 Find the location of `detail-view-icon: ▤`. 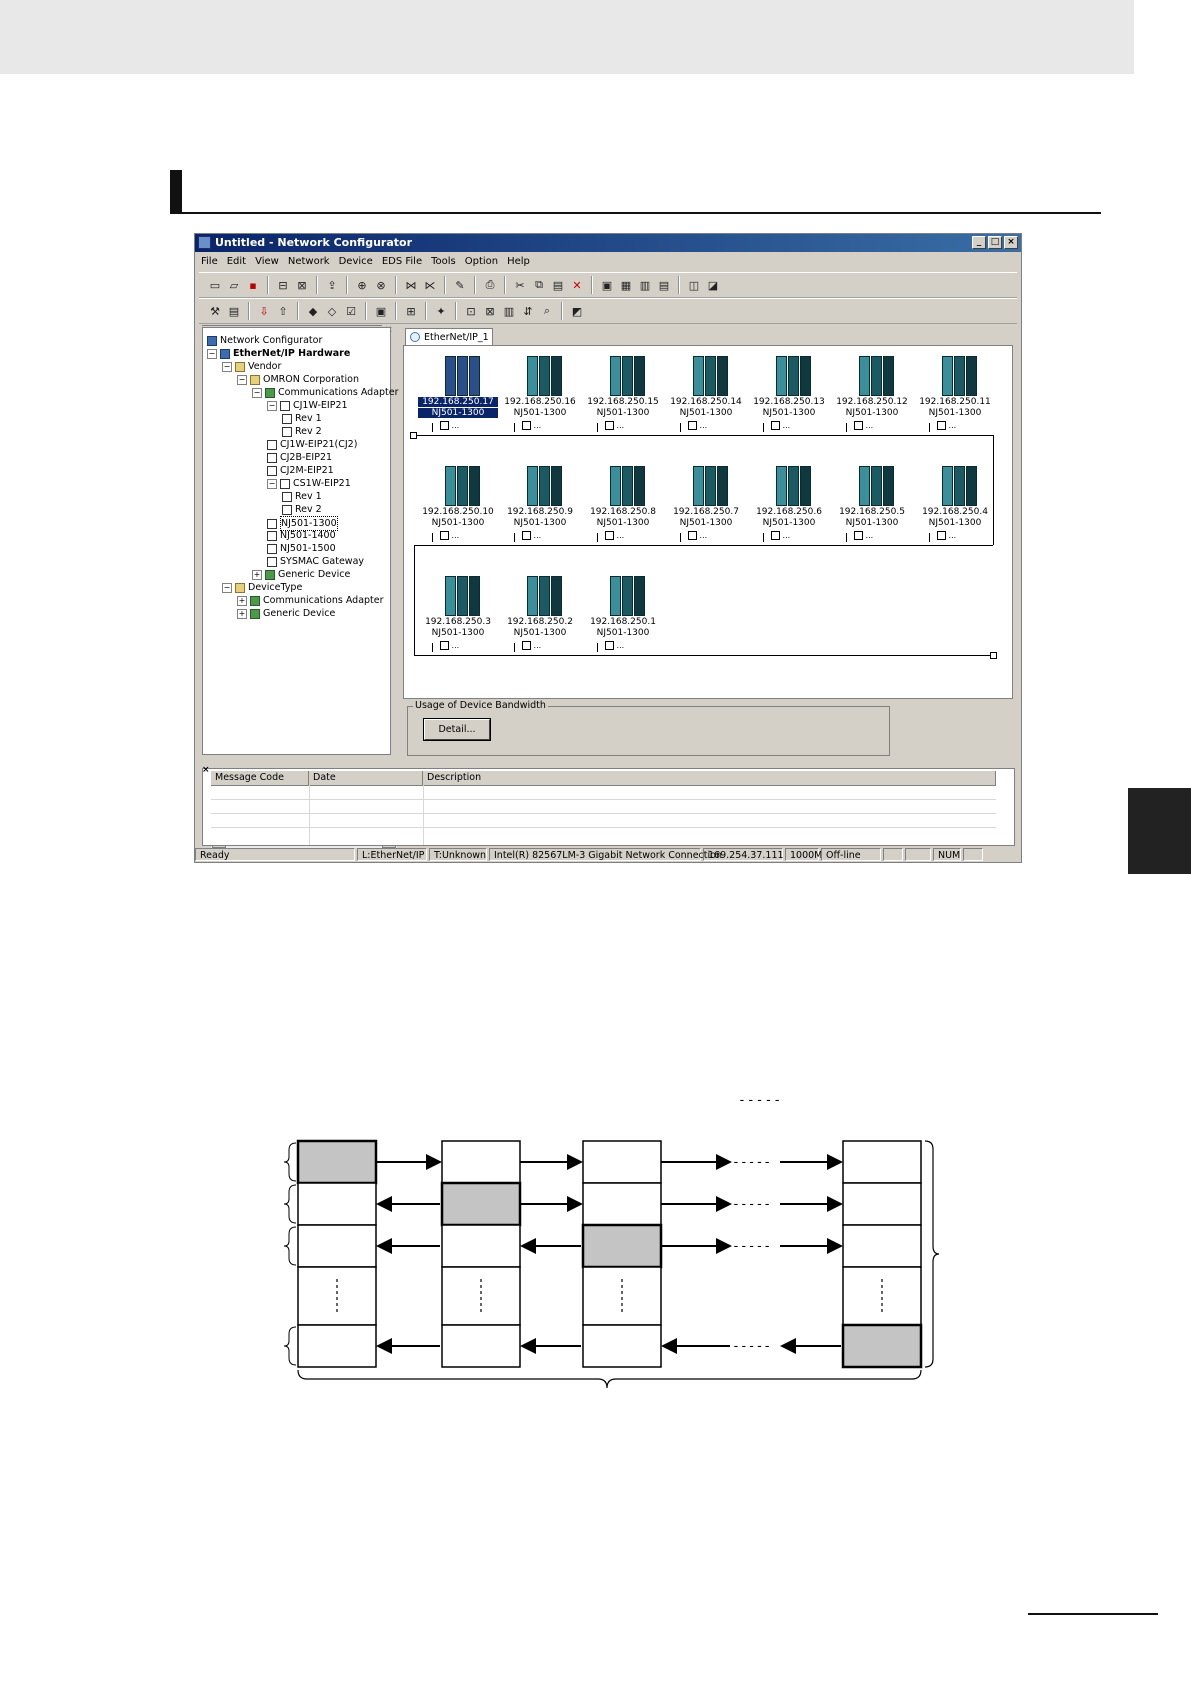

detail-view-icon: ▤ is located at coordinates (664, 285).